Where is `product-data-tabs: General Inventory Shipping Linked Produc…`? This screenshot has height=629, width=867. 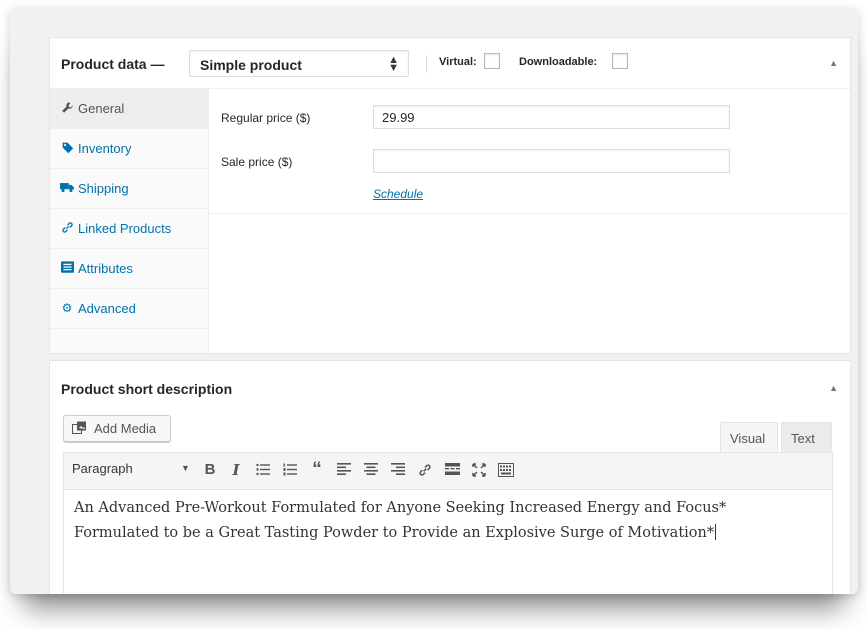 product-data-tabs: General Inventory Shipping Linked Produc… is located at coordinates (129, 221).